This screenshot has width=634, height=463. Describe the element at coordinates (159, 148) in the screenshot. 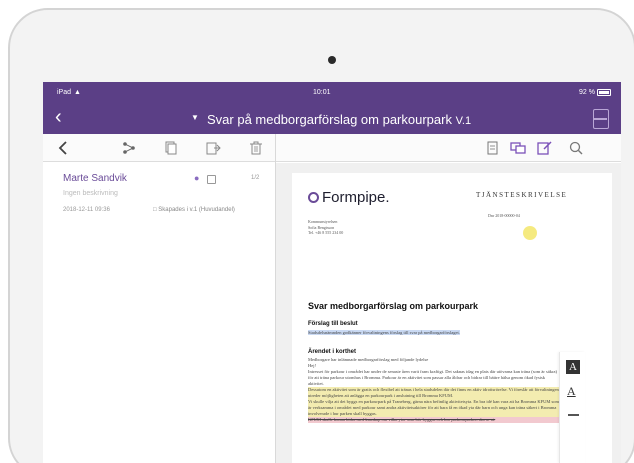

I see `list-toolbar` at that location.